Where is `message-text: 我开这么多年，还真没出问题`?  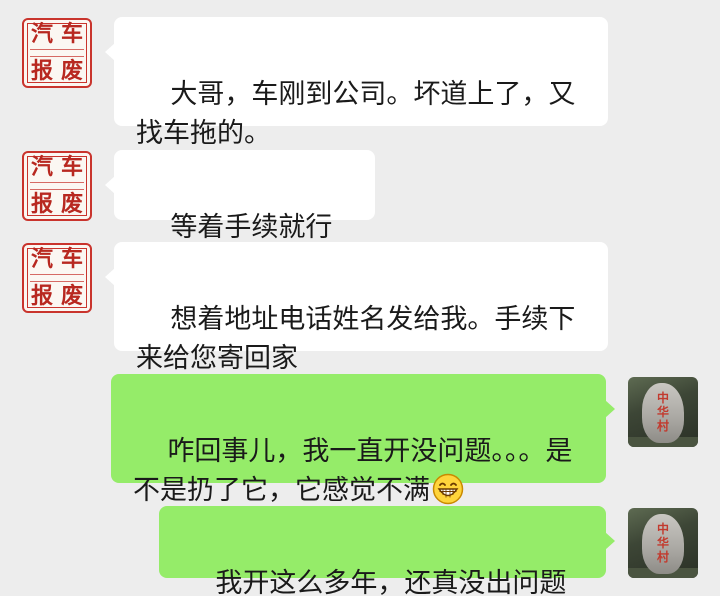
message-text: 我开这么多年，还真没出问题 is located at coordinates (391, 582).